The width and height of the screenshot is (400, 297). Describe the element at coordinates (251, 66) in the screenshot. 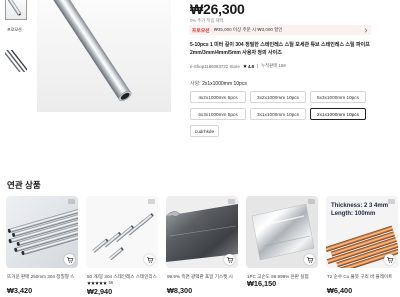

I see `store-rating-value: 4.8` at that location.